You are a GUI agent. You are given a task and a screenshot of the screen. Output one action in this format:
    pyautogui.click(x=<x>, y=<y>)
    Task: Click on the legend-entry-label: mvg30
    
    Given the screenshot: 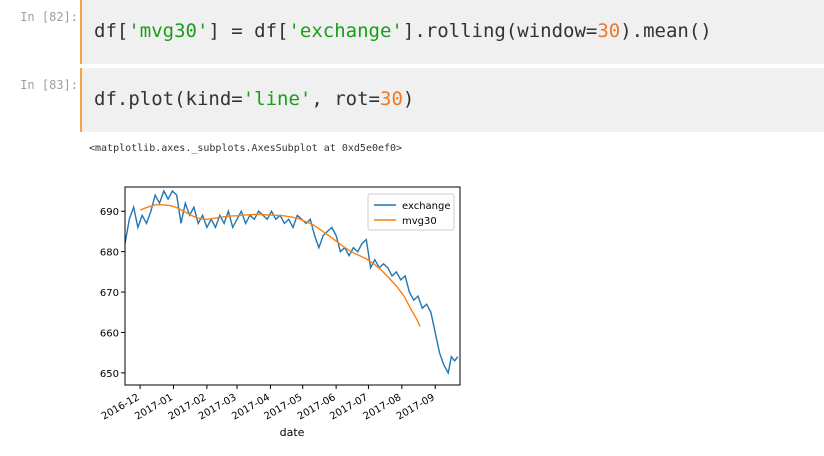 What is the action you would take?
    pyautogui.click(x=419, y=221)
    